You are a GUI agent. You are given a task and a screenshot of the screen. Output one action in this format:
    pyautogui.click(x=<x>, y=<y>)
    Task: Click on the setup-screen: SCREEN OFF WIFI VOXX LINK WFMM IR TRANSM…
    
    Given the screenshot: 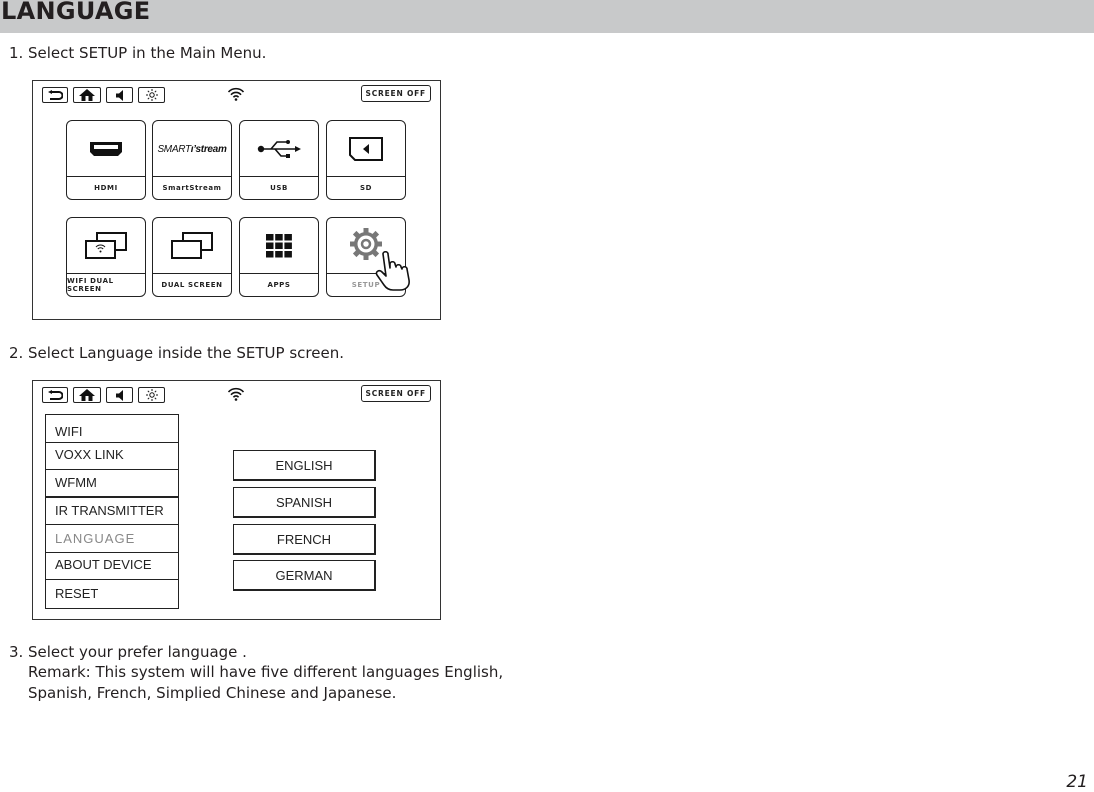 What is the action you would take?
    pyautogui.click(x=236, y=500)
    